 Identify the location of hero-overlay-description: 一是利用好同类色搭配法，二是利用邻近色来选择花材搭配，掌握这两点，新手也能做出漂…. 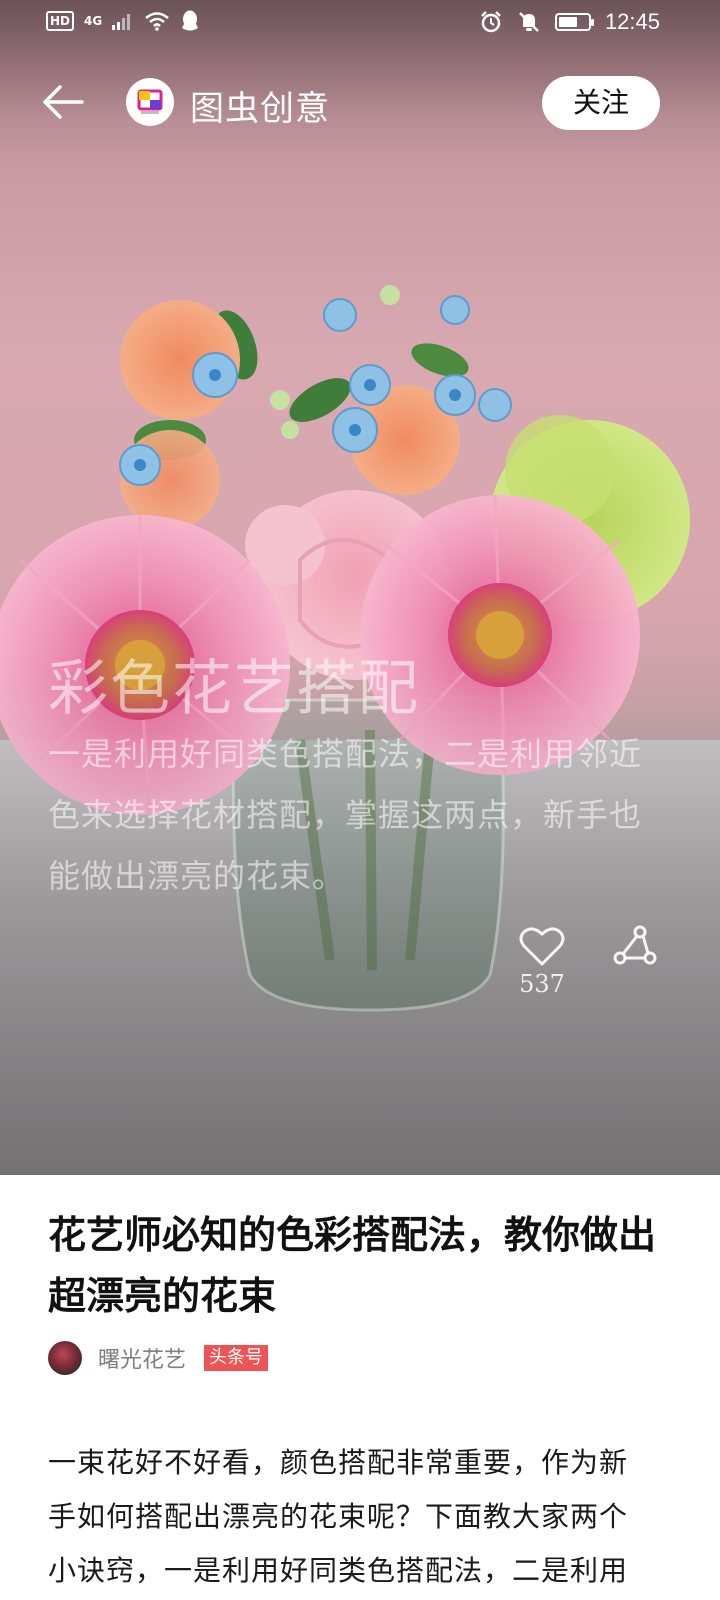
(345, 815).